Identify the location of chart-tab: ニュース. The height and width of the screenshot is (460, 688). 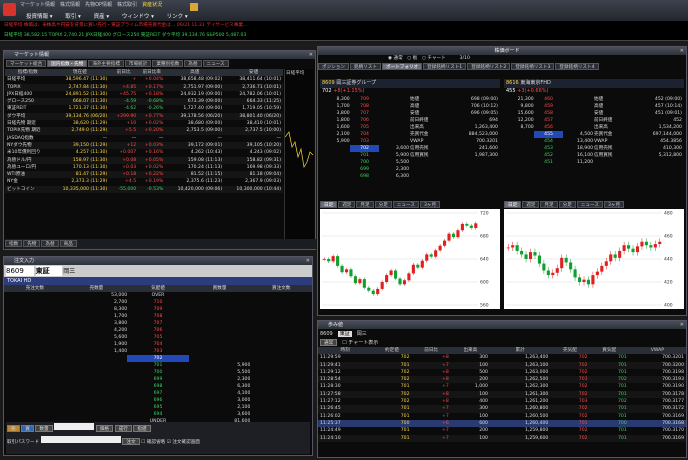
(589, 204).